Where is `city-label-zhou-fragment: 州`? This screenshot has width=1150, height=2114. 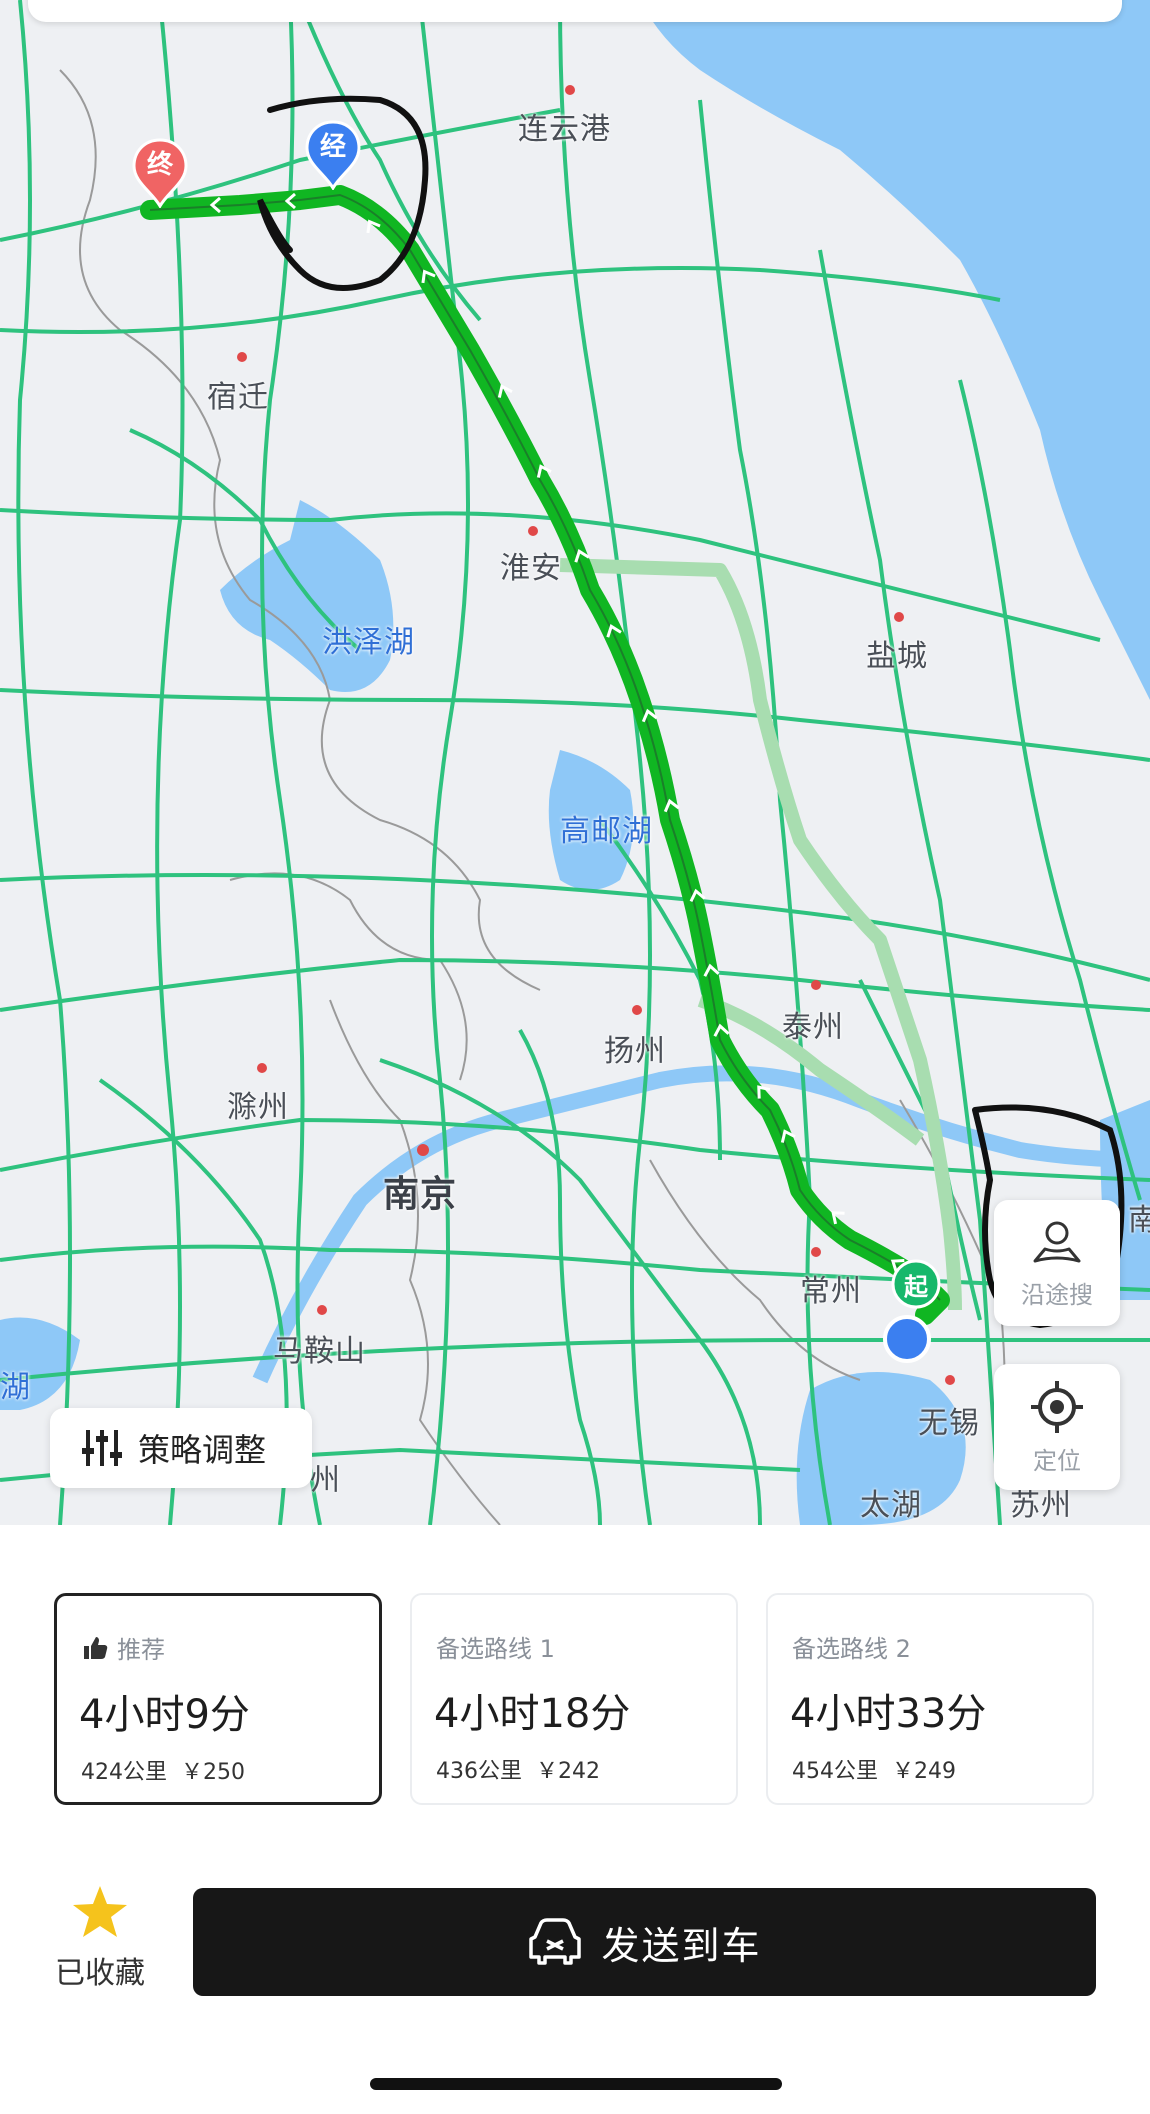
city-label-zhou-fragment: 州 is located at coordinates (325, 1480).